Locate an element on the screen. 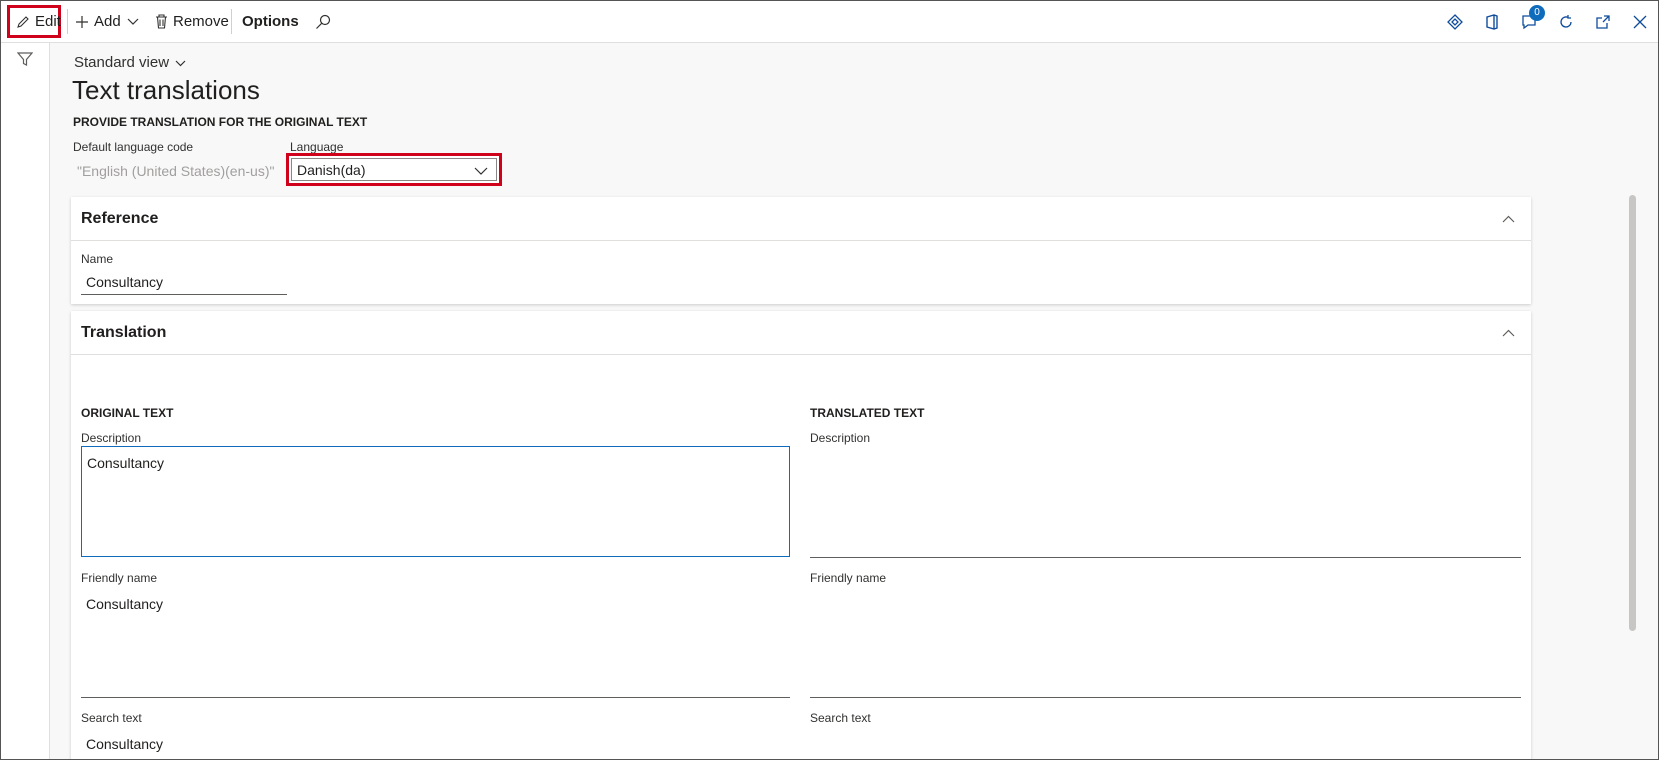 This screenshot has width=1661, height=762. add-label: Add is located at coordinates (107, 21).